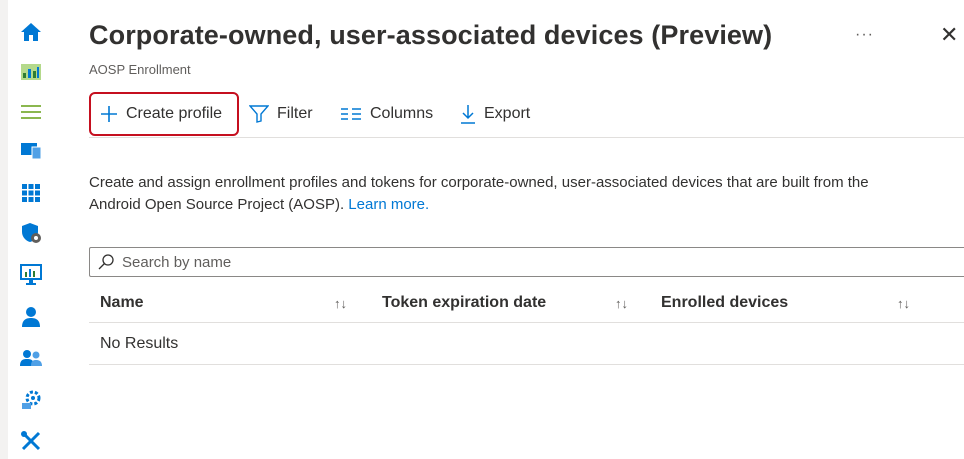 This screenshot has width=964, height=459. Describe the element at coordinates (388, 204) in the screenshot. I see `learn-more-link: Learn more.` at that location.